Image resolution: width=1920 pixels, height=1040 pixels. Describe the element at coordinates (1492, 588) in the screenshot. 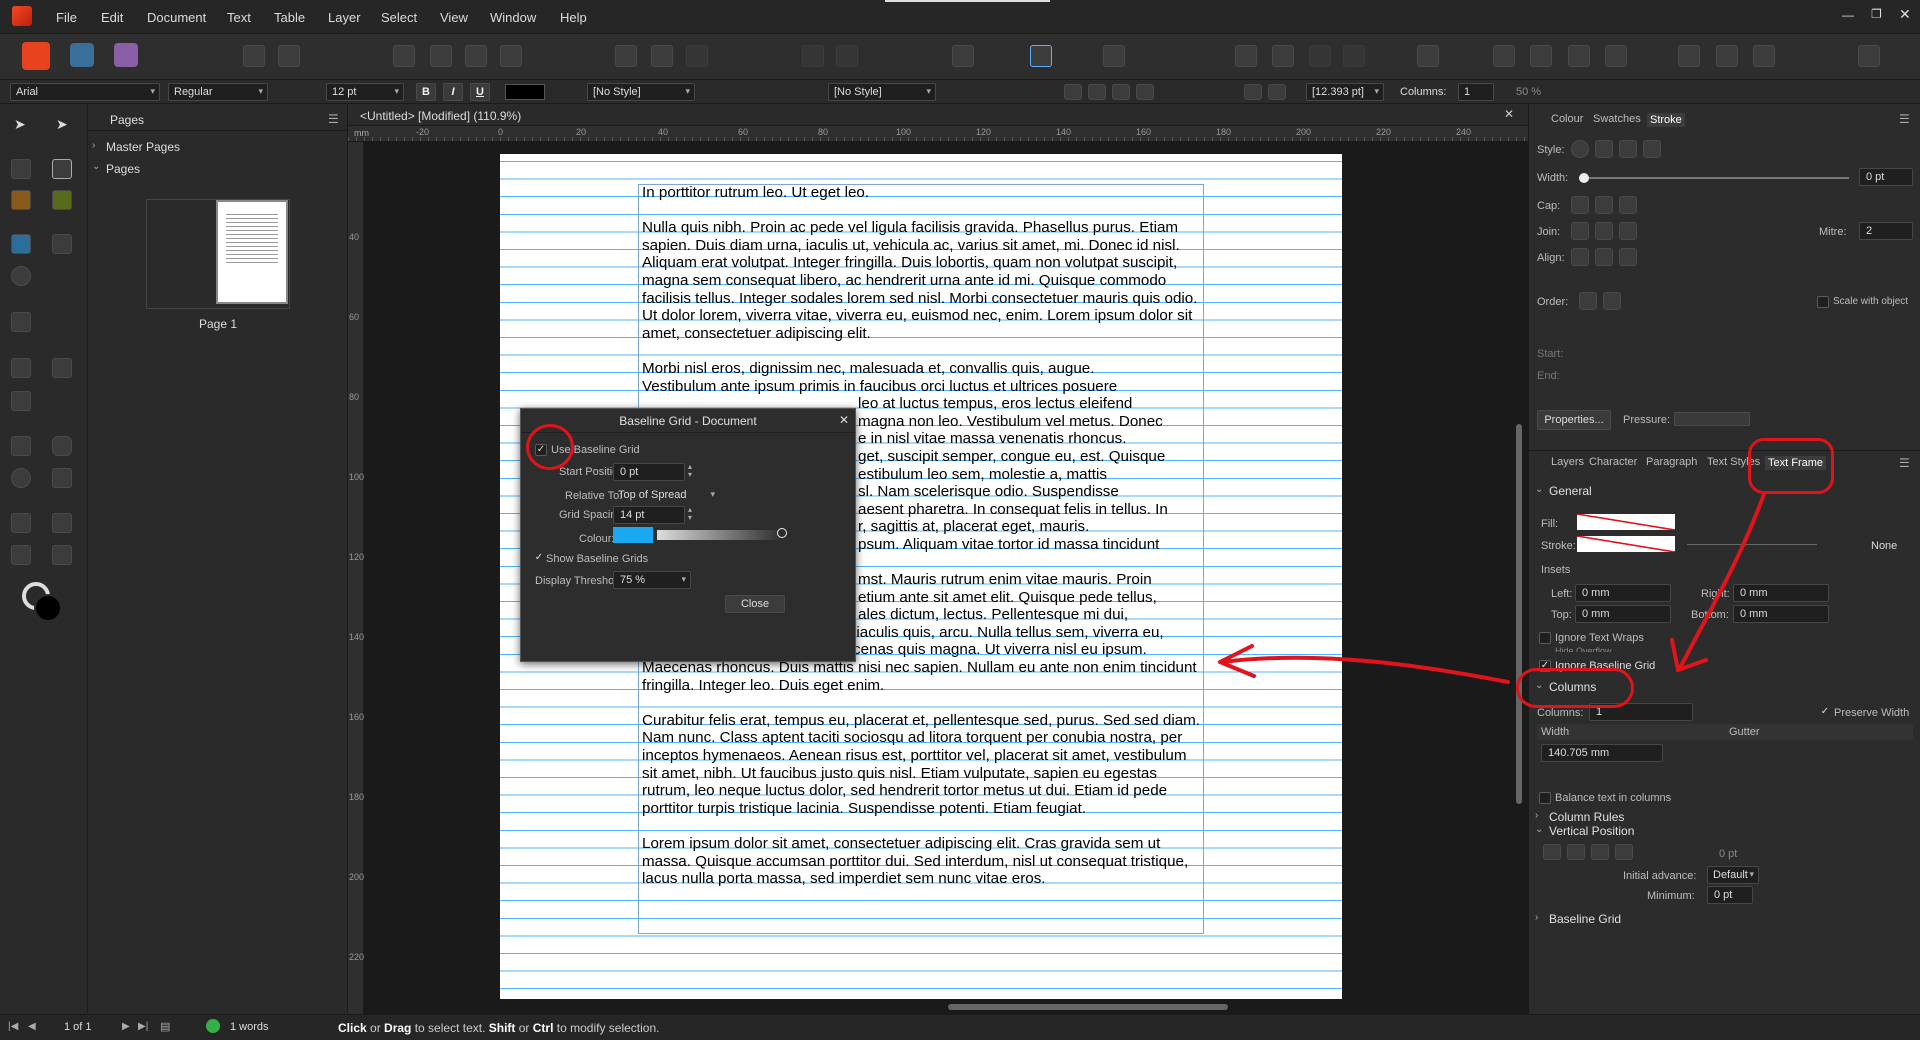

I see `annotation-arrows` at that location.